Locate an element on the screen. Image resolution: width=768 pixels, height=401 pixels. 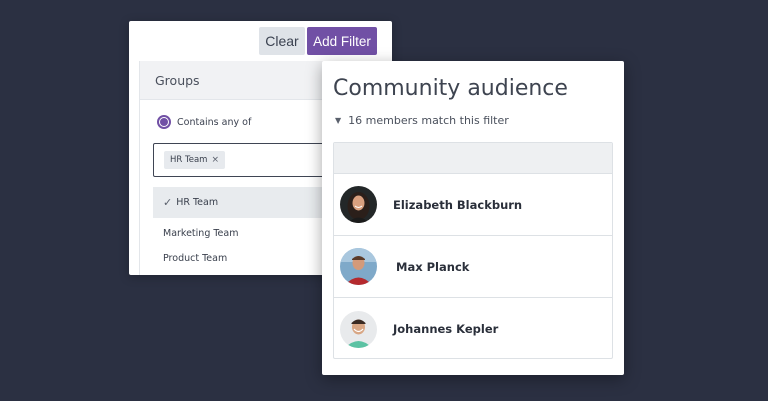
match-count-toggle: ▼ 16 members match this filter is located at coordinates (422, 120).